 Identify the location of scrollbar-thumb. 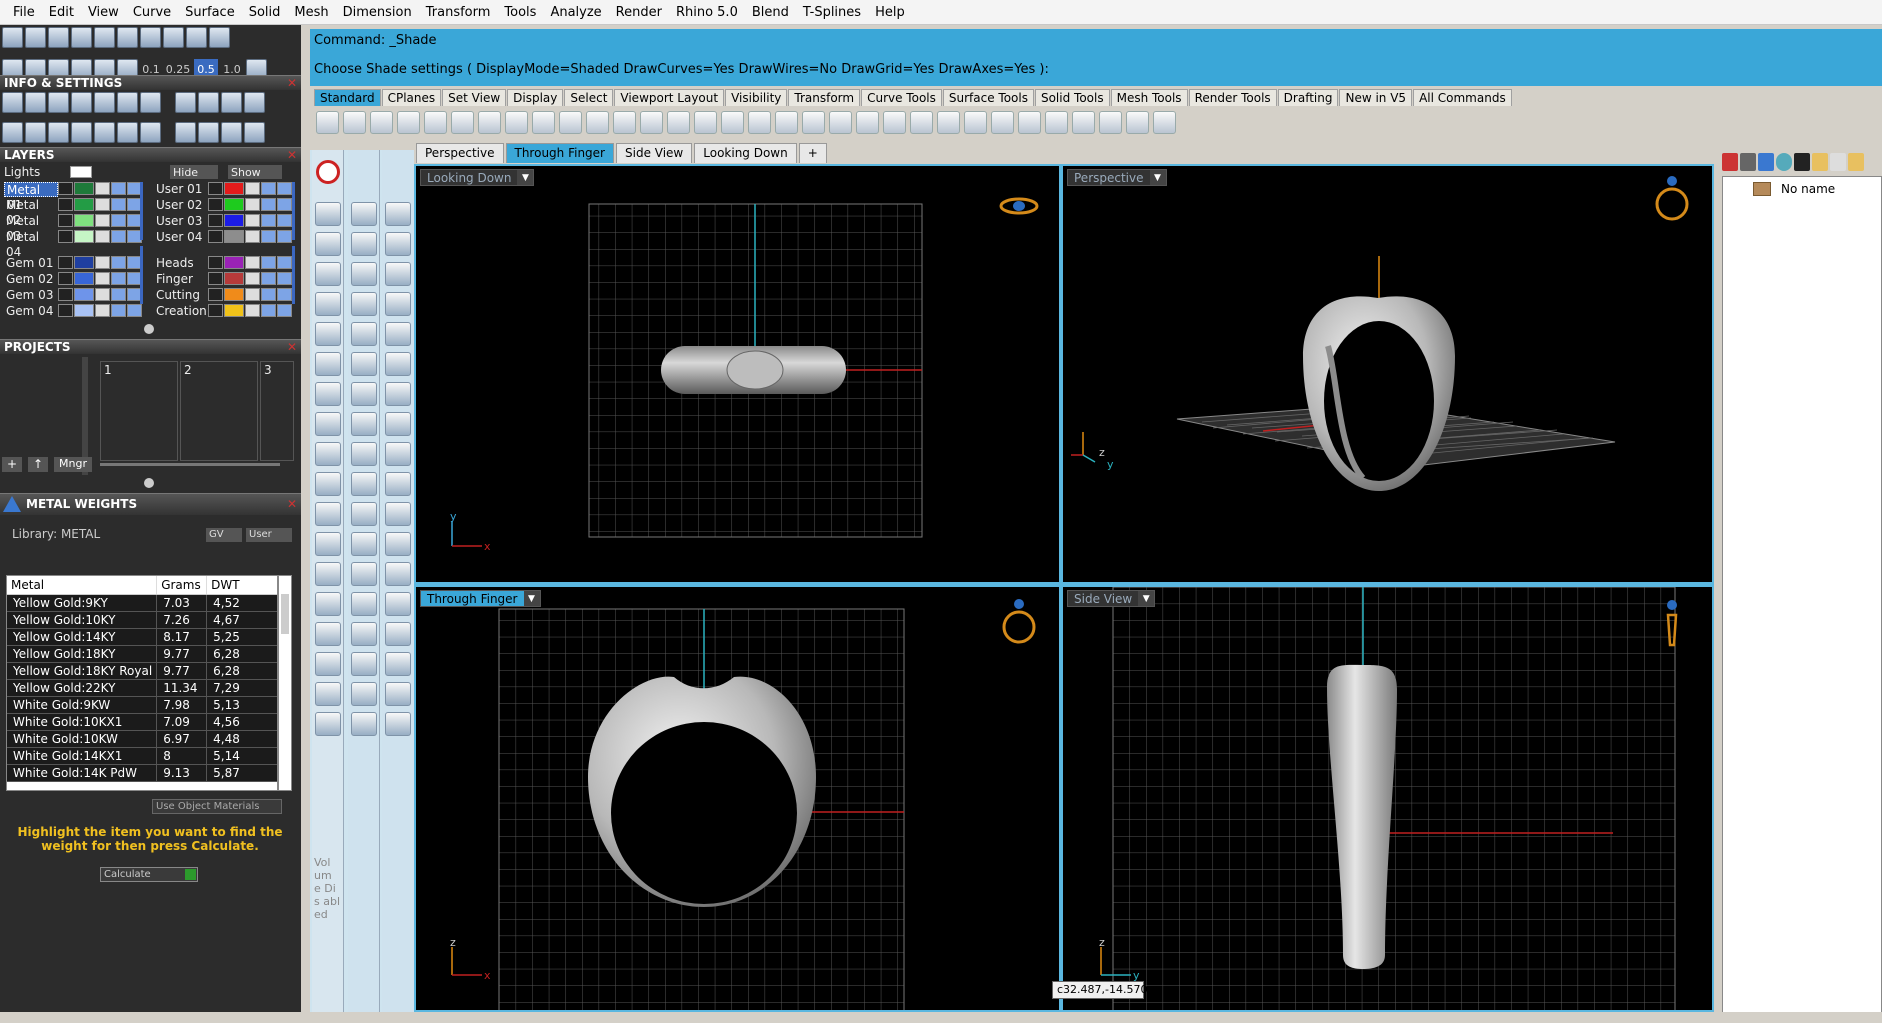
(285, 614).